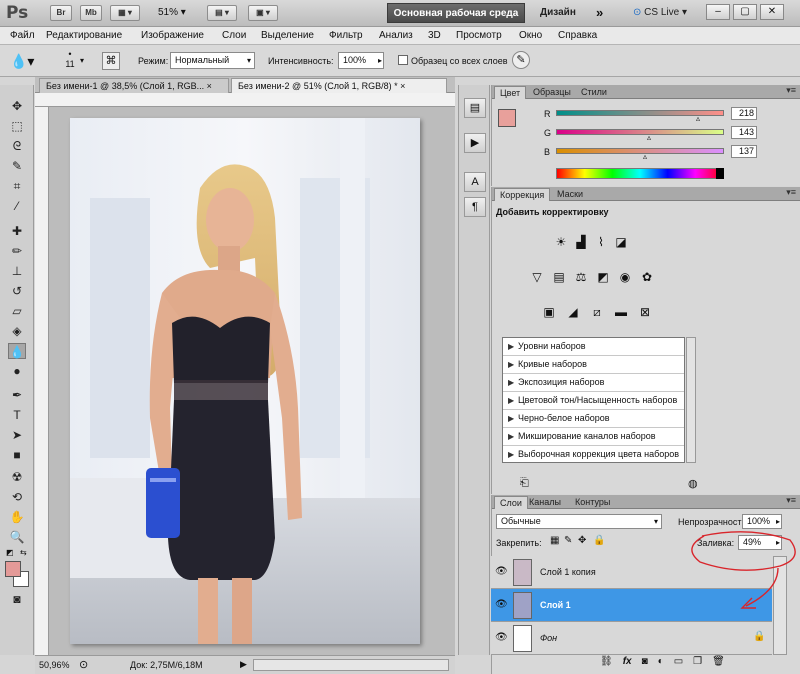 Image resolution: width=800 pixels, height=674 pixels. I want to click on quick-select-tool-icon: ✎, so click(17, 166).